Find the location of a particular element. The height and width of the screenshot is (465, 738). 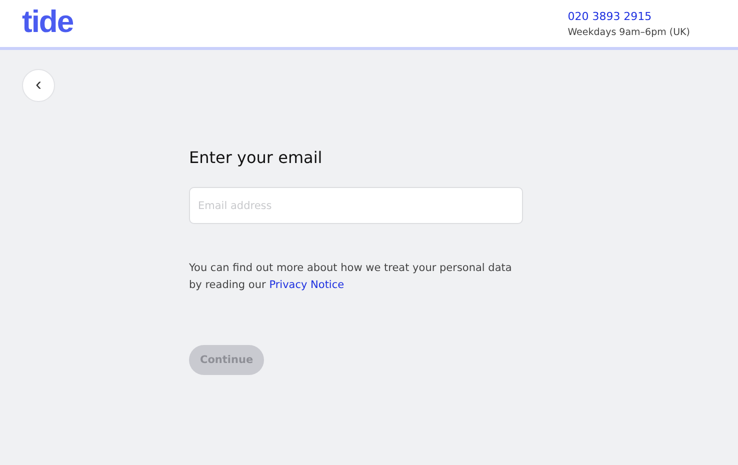

opening-hours: Weekdays 9am–6pm (UK) is located at coordinates (629, 32).